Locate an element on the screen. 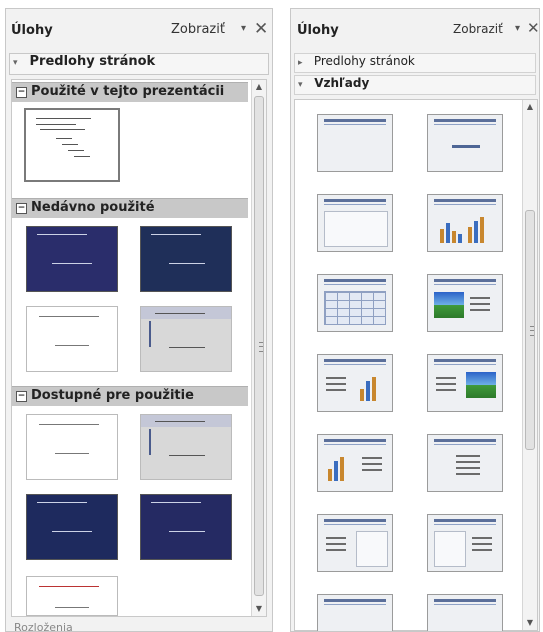 This screenshot has width=543, height=632. section-layouts: ▾ Vzhľady is located at coordinates (415, 85).